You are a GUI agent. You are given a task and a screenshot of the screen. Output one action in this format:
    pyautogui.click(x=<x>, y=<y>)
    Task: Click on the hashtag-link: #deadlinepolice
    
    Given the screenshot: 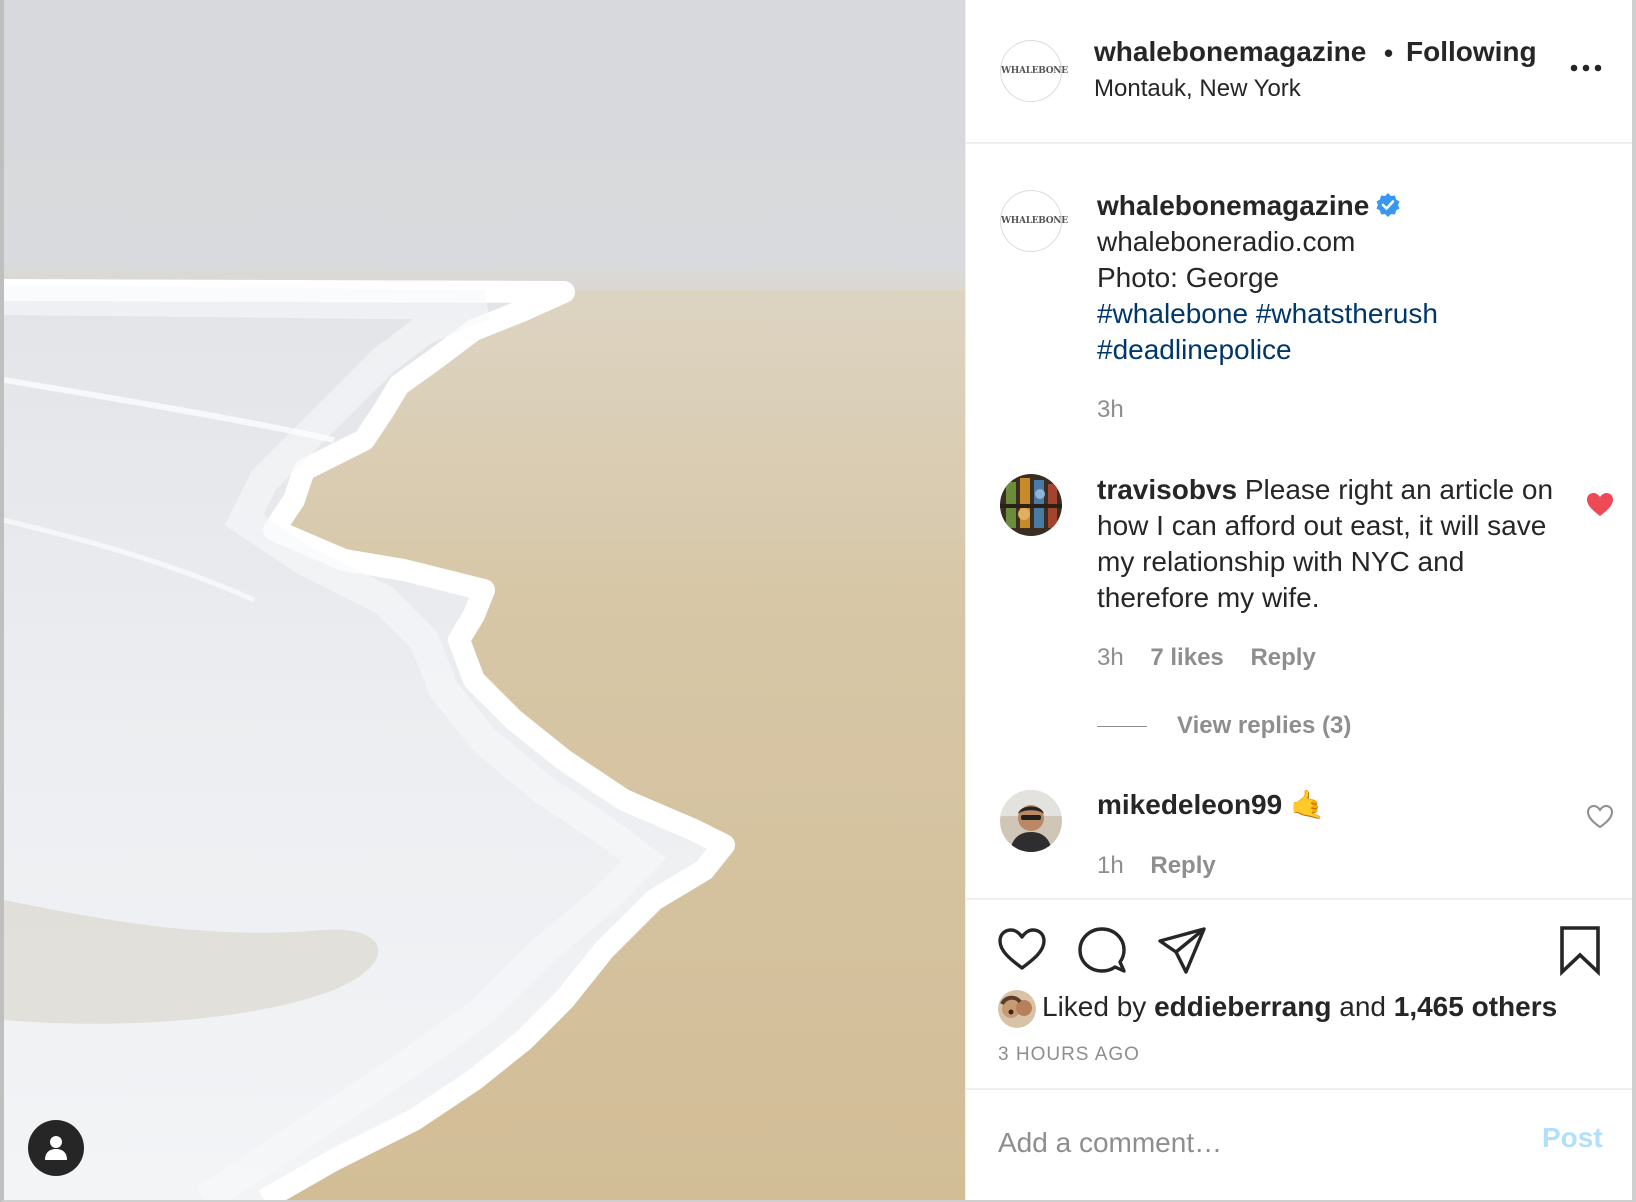 What is the action you would take?
    pyautogui.click(x=1194, y=349)
    